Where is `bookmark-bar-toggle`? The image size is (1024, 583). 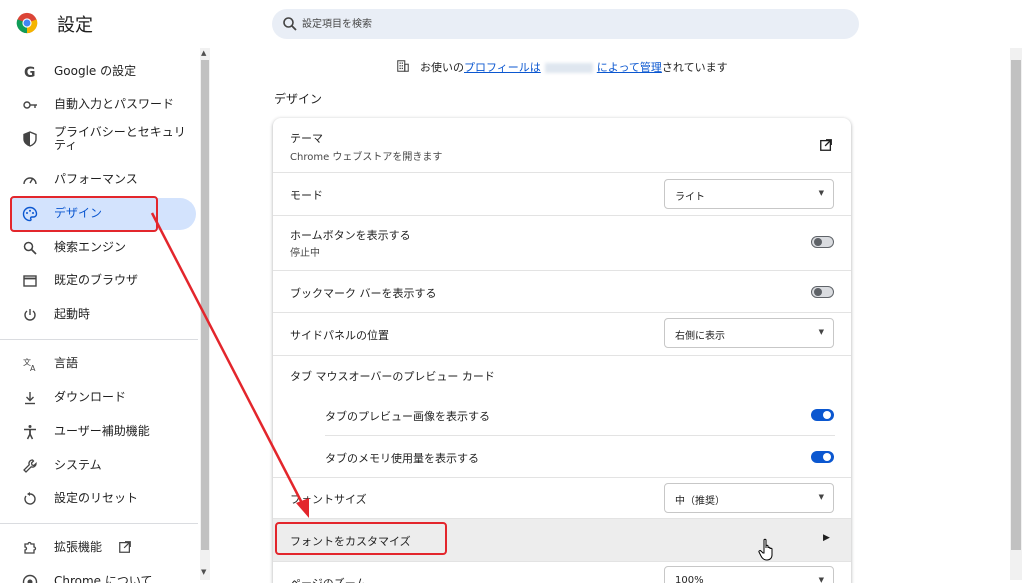
bookmark-bar-toggle is located at coordinates (822, 292).